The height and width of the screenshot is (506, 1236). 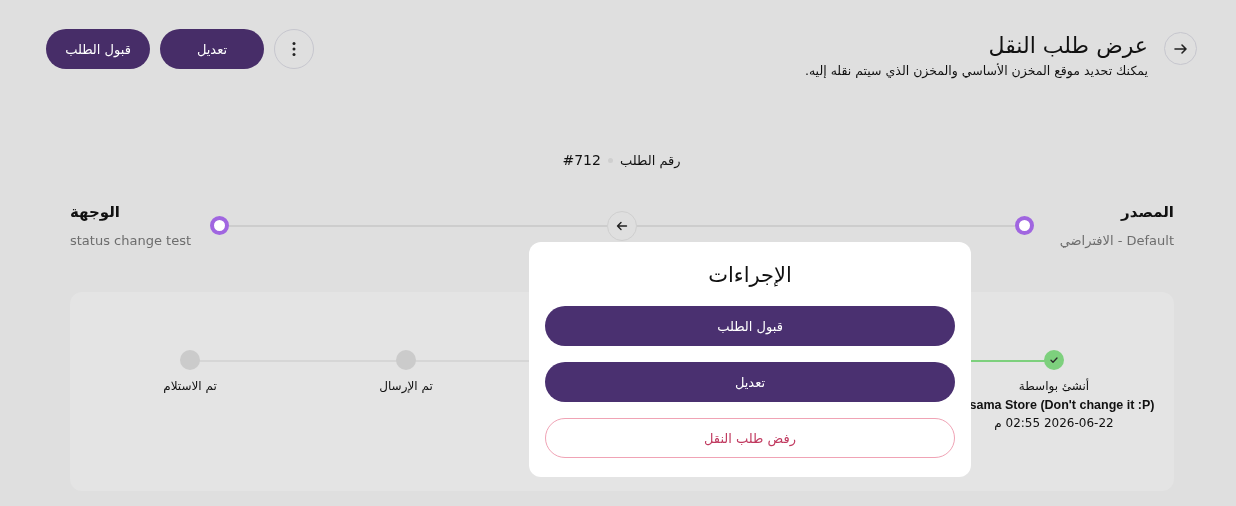 What do you see at coordinates (1062, 405) in the screenshot?
I see `step-author: sama Store (Don't change it :P)` at bounding box center [1062, 405].